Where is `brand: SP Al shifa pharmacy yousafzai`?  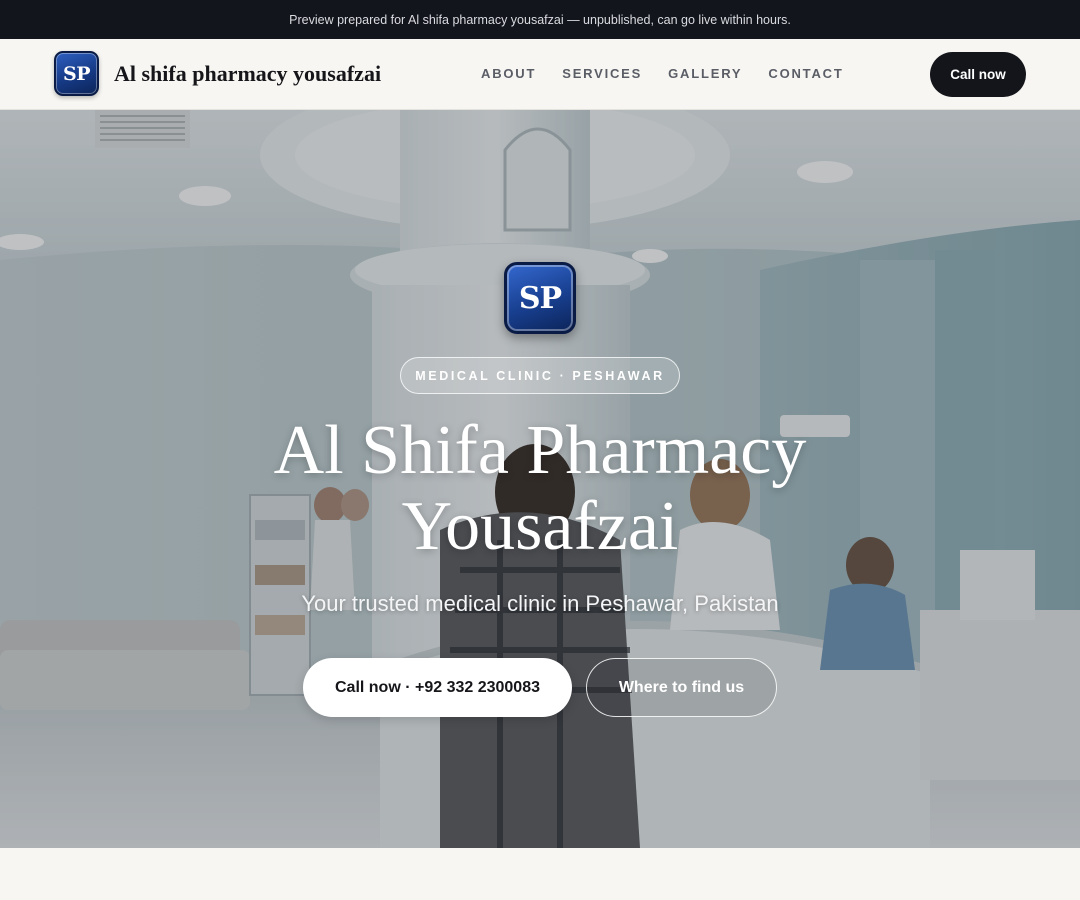 brand: SP Al shifa pharmacy yousafzai is located at coordinates (217, 73).